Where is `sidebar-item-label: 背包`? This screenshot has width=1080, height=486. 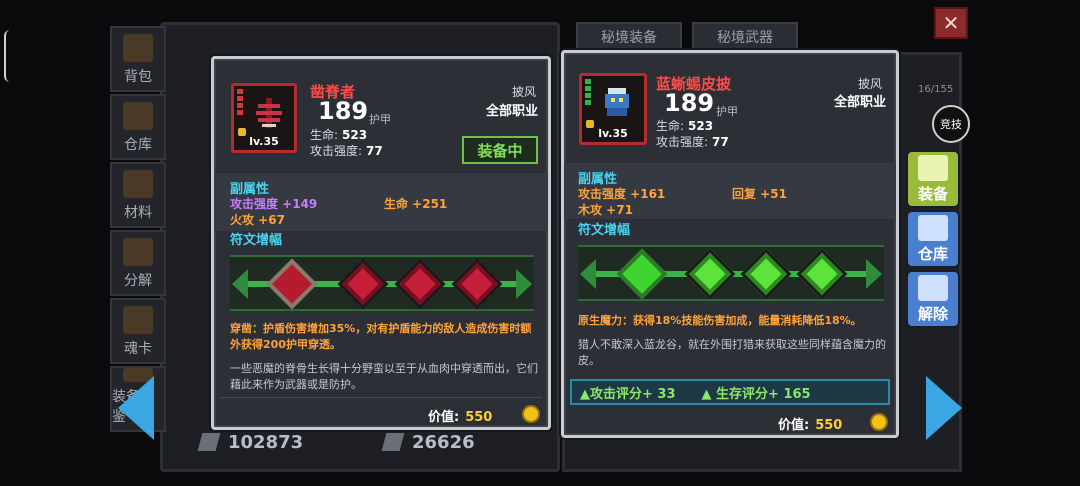 sidebar-item-label: 背包 is located at coordinates (138, 77).